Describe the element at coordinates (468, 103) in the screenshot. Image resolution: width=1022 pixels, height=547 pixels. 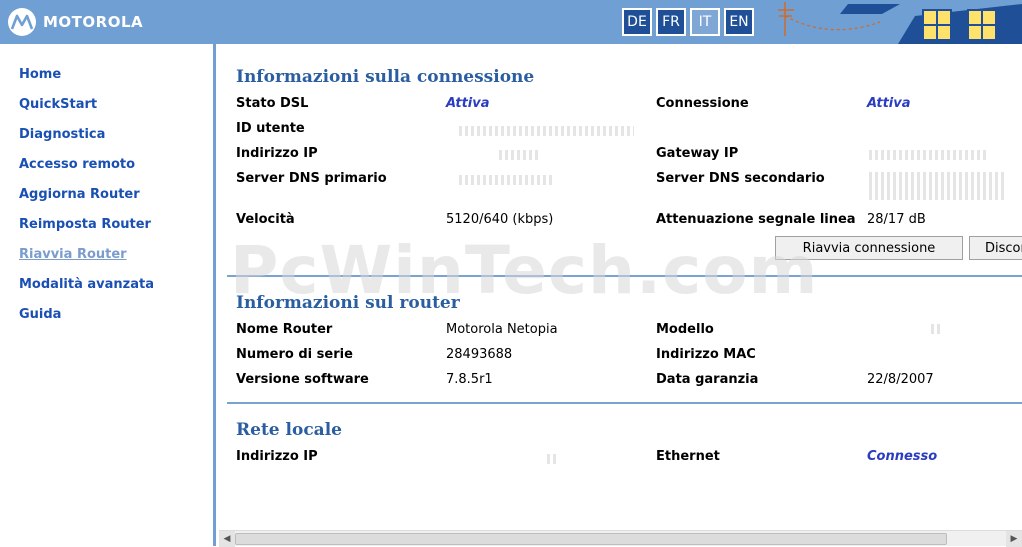
I see `dsl-status-value: Attiva` at that location.